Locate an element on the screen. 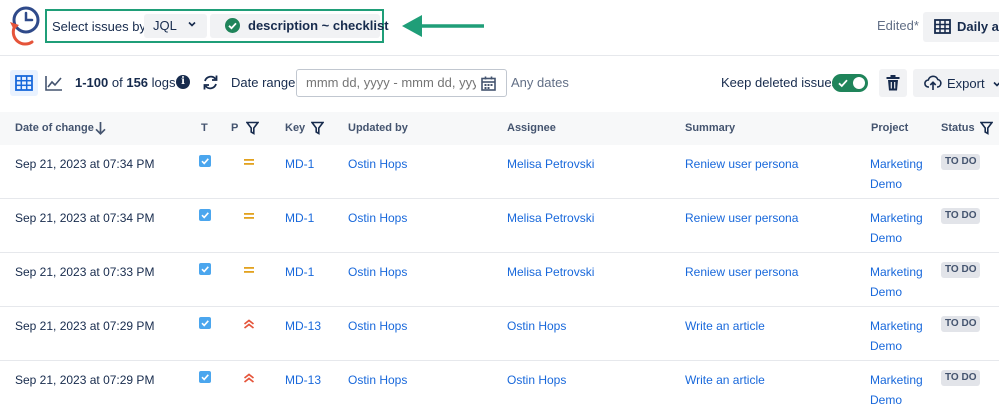  column-assignee: Assignee is located at coordinates (531, 128).